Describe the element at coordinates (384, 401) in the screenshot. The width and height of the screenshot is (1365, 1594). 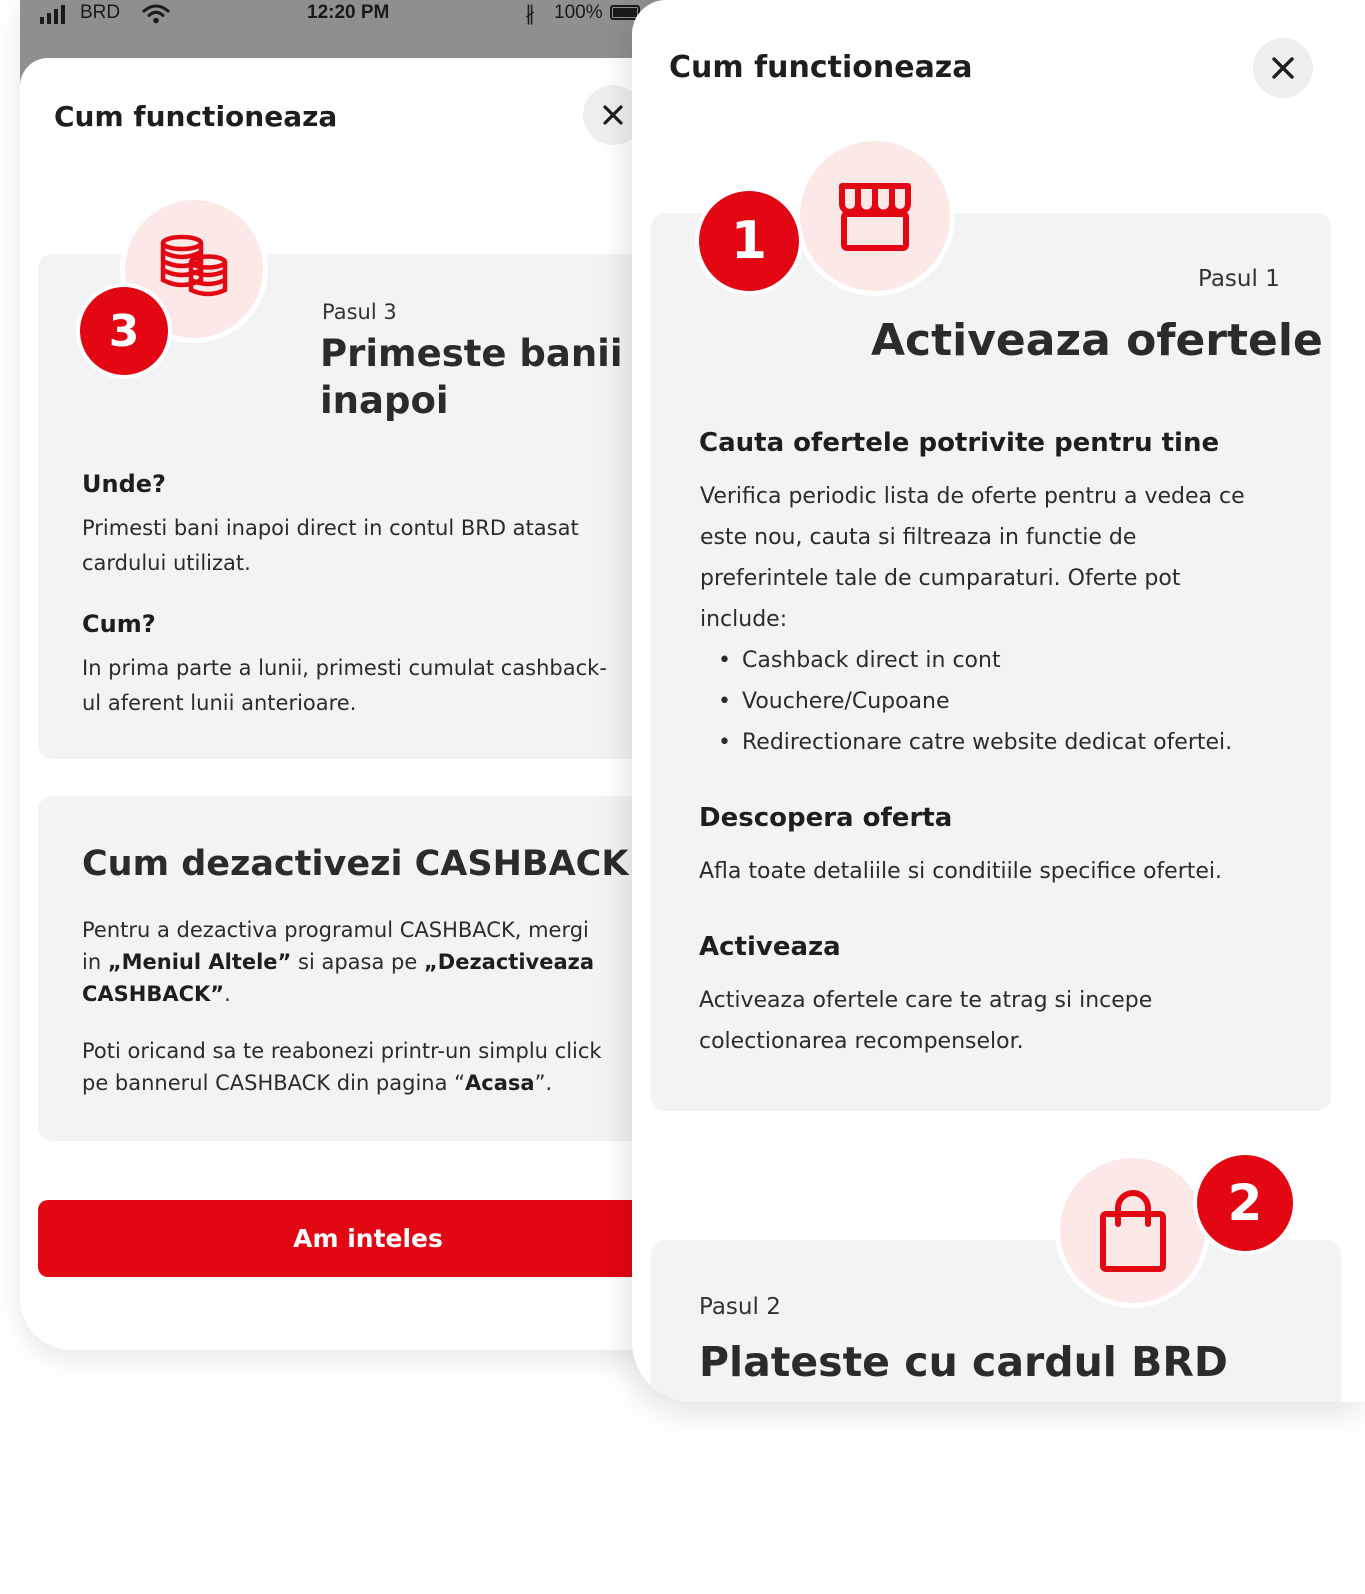
I see `step3-title-line2: inapoi` at that location.